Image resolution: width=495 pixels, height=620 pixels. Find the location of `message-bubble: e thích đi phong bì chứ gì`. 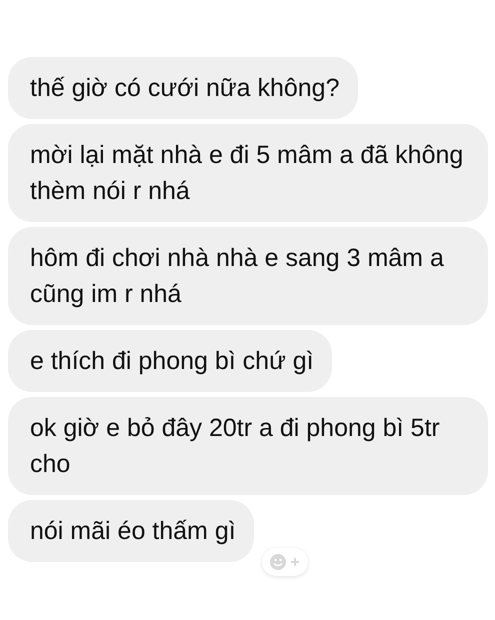

message-bubble: e thích đi phong bì chứ gì is located at coordinates (170, 361).